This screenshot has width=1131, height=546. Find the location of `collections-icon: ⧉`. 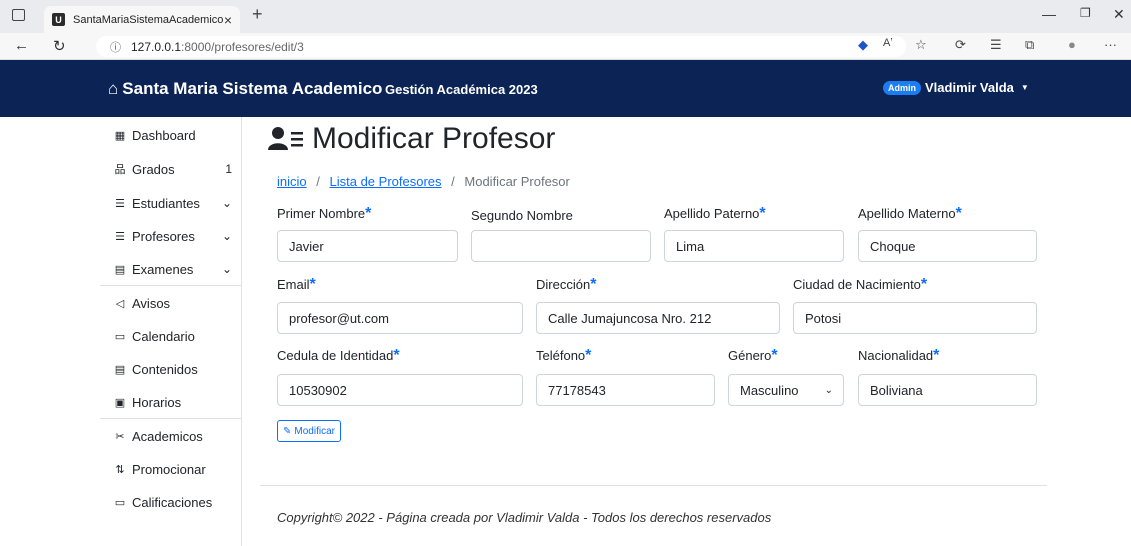

collections-icon: ⧉ is located at coordinates (1029, 45).